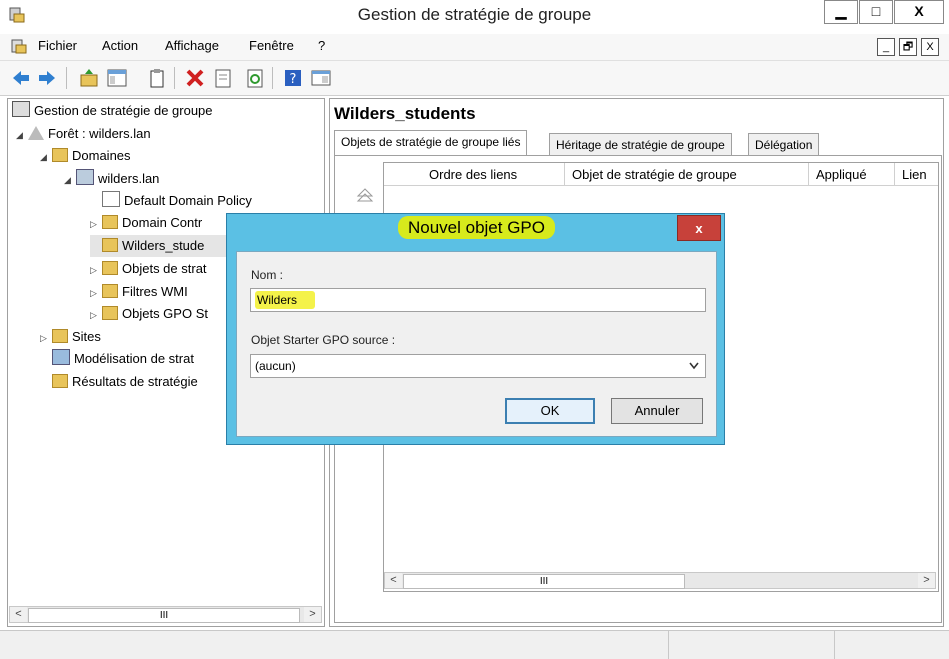 This screenshot has width=949, height=659. What do you see at coordinates (886, 47) in the screenshot?
I see `mdi-minimize-button: _` at bounding box center [886, 47].